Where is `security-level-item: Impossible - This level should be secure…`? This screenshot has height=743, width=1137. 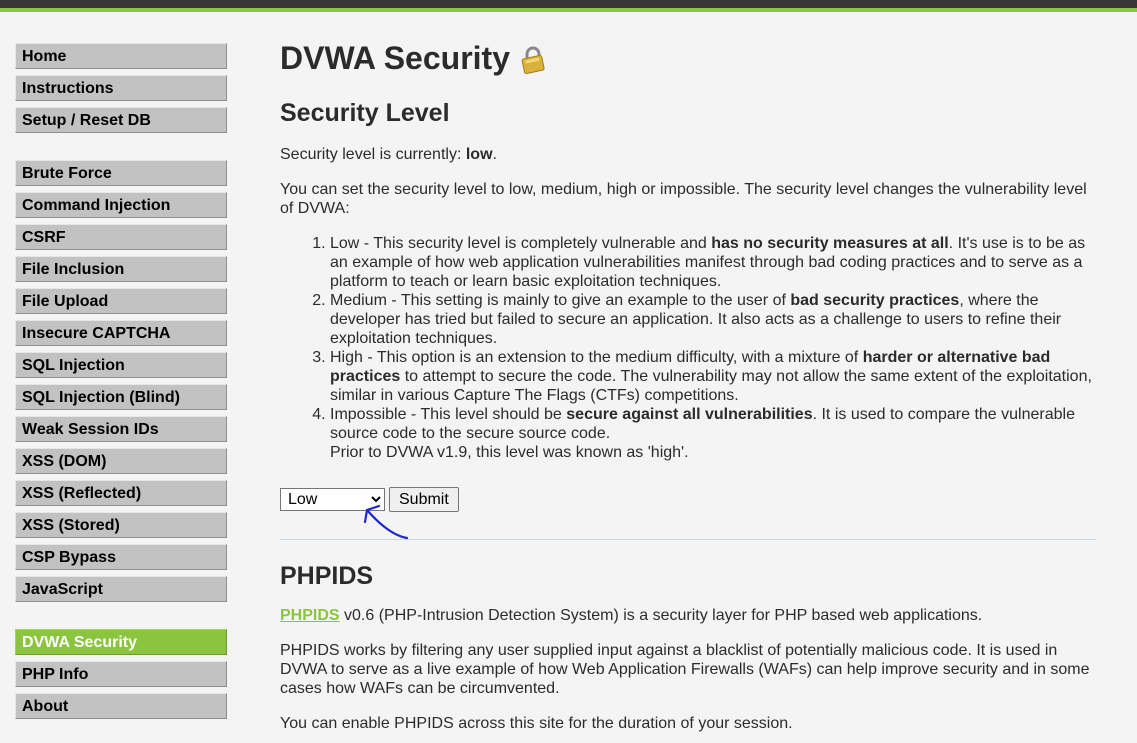 security-level-item: Impossible - This level should be secure… is located at coordinates (715, 433).